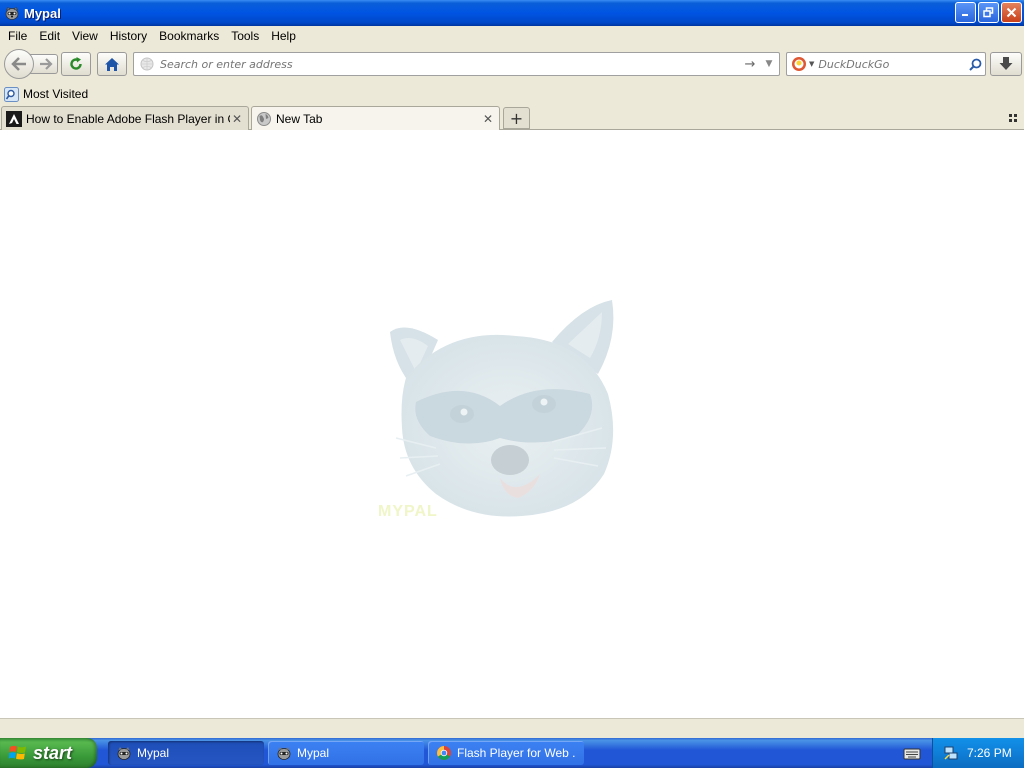  I want to click on forward-arrow-icon, so click(46, 64).